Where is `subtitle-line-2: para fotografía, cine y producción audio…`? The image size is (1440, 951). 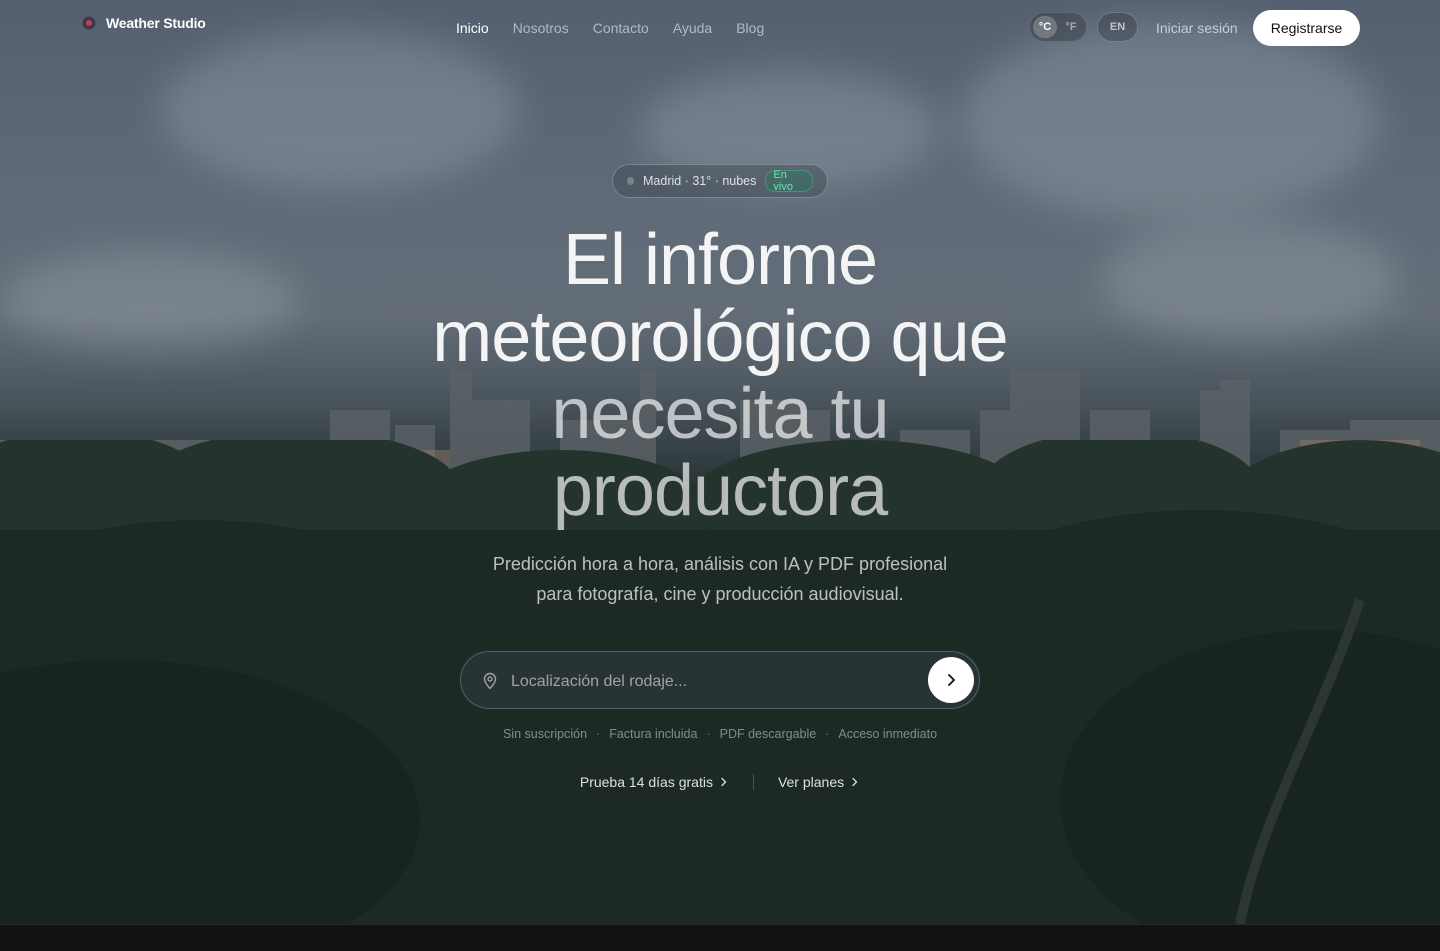
subtitle-line-2: para fotografía, cine y producción audio… is located at coordinates (720, 594).